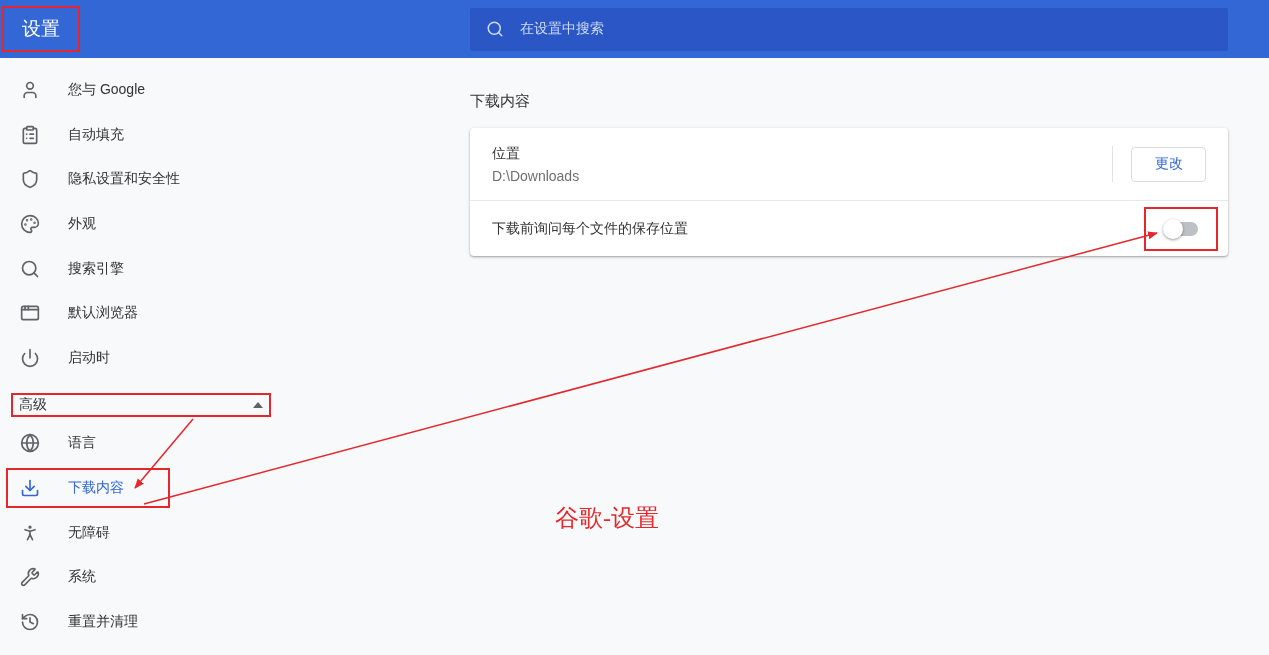  I want to click on annotation-caption: 谷歌-设置, so click(607, 518).